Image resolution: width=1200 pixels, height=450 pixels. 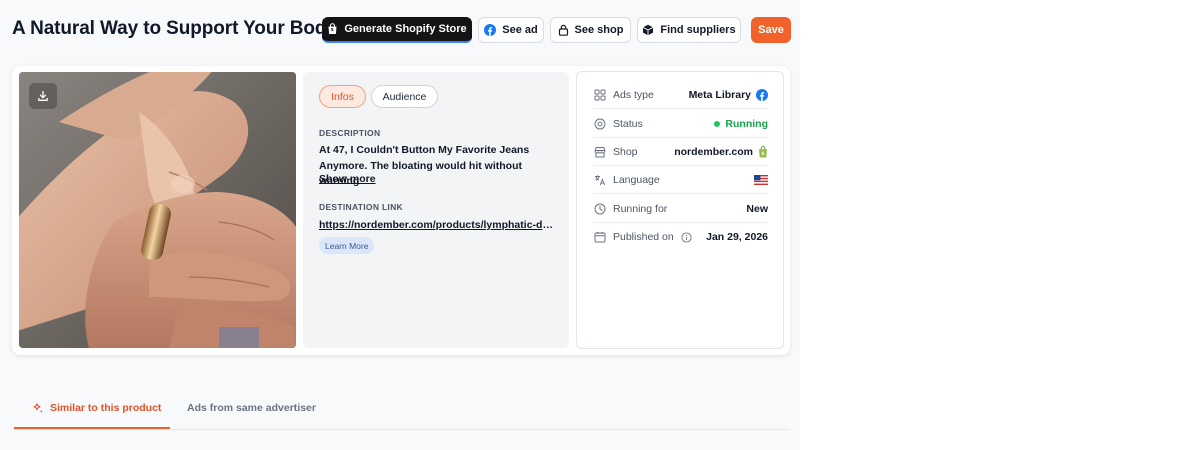 I want to click on status-dot, so click(x=717, y=123).